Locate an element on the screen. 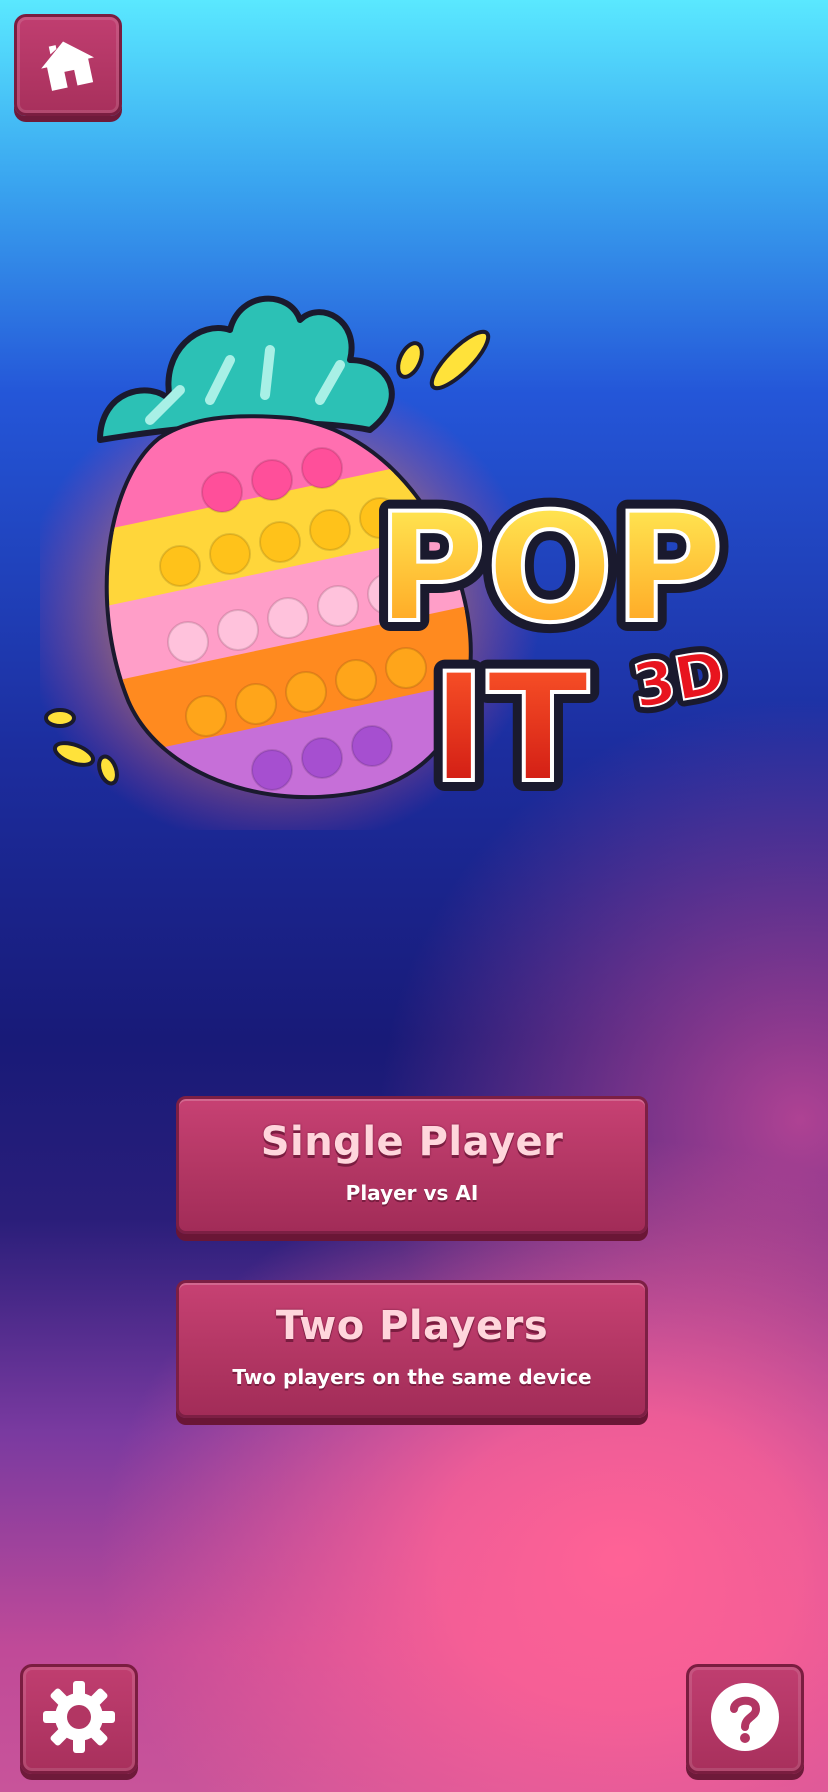 The width and height of the screenshot is (828, 1792). logo-pop-text: POP POP is located at coordinates (549, 569).